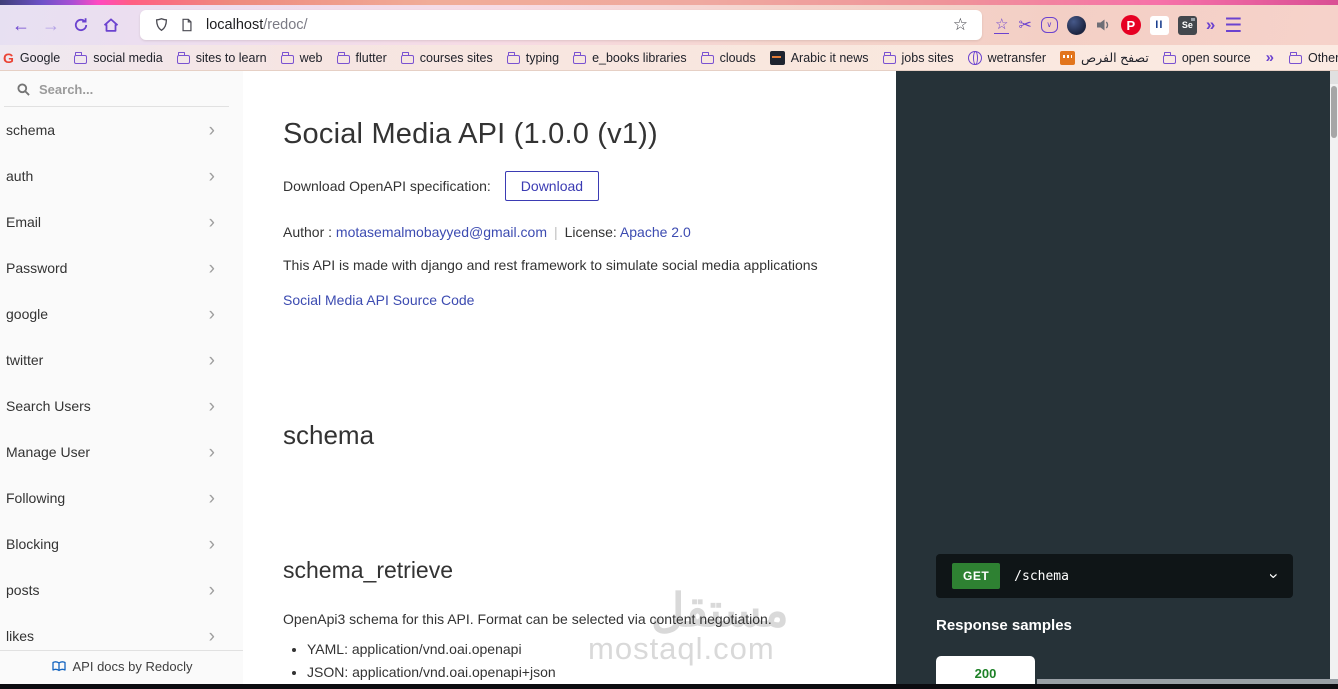 The width and height of the screenshot is (1338, 689). Describe the element at coordinates (111, 25) in the screenshot. I see `home-icon` at that location.